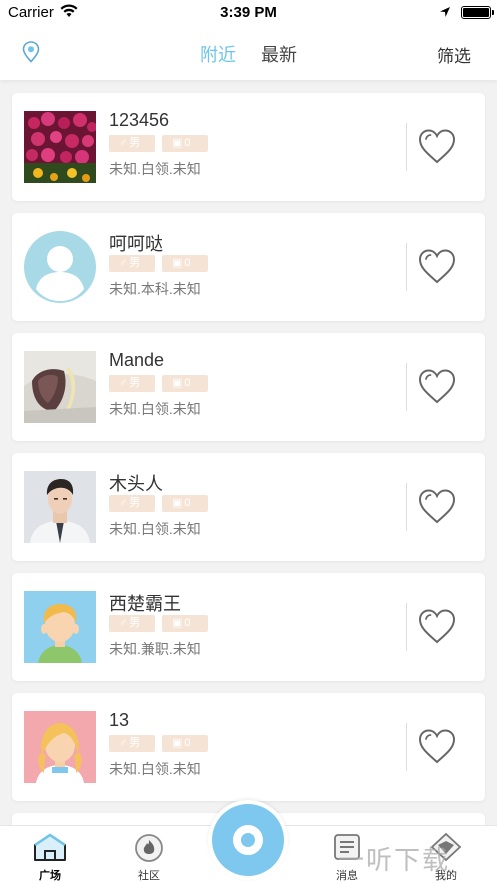 The image size is (497, 883). I want to click on user-card: 西楚霸王 ♂ 男 ▣ 0 未知.兼职.未知, so click(248, 627).